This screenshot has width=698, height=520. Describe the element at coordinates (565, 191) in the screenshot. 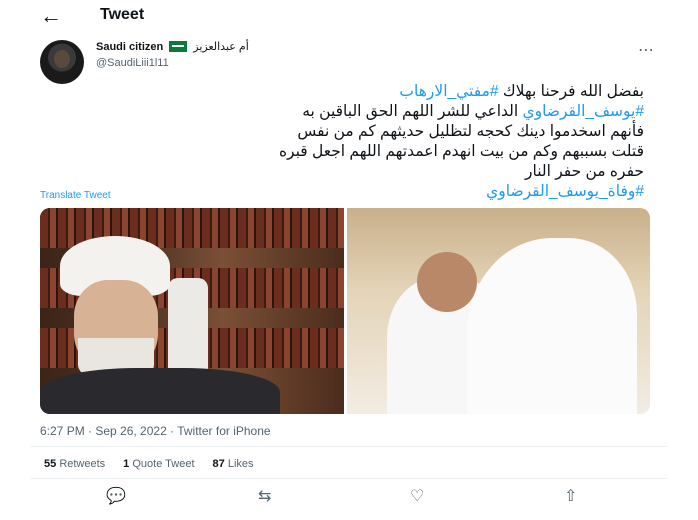

I see `hashtag-death-qaradawi: #وفاة_يوسف_القرضاوي` at that location.